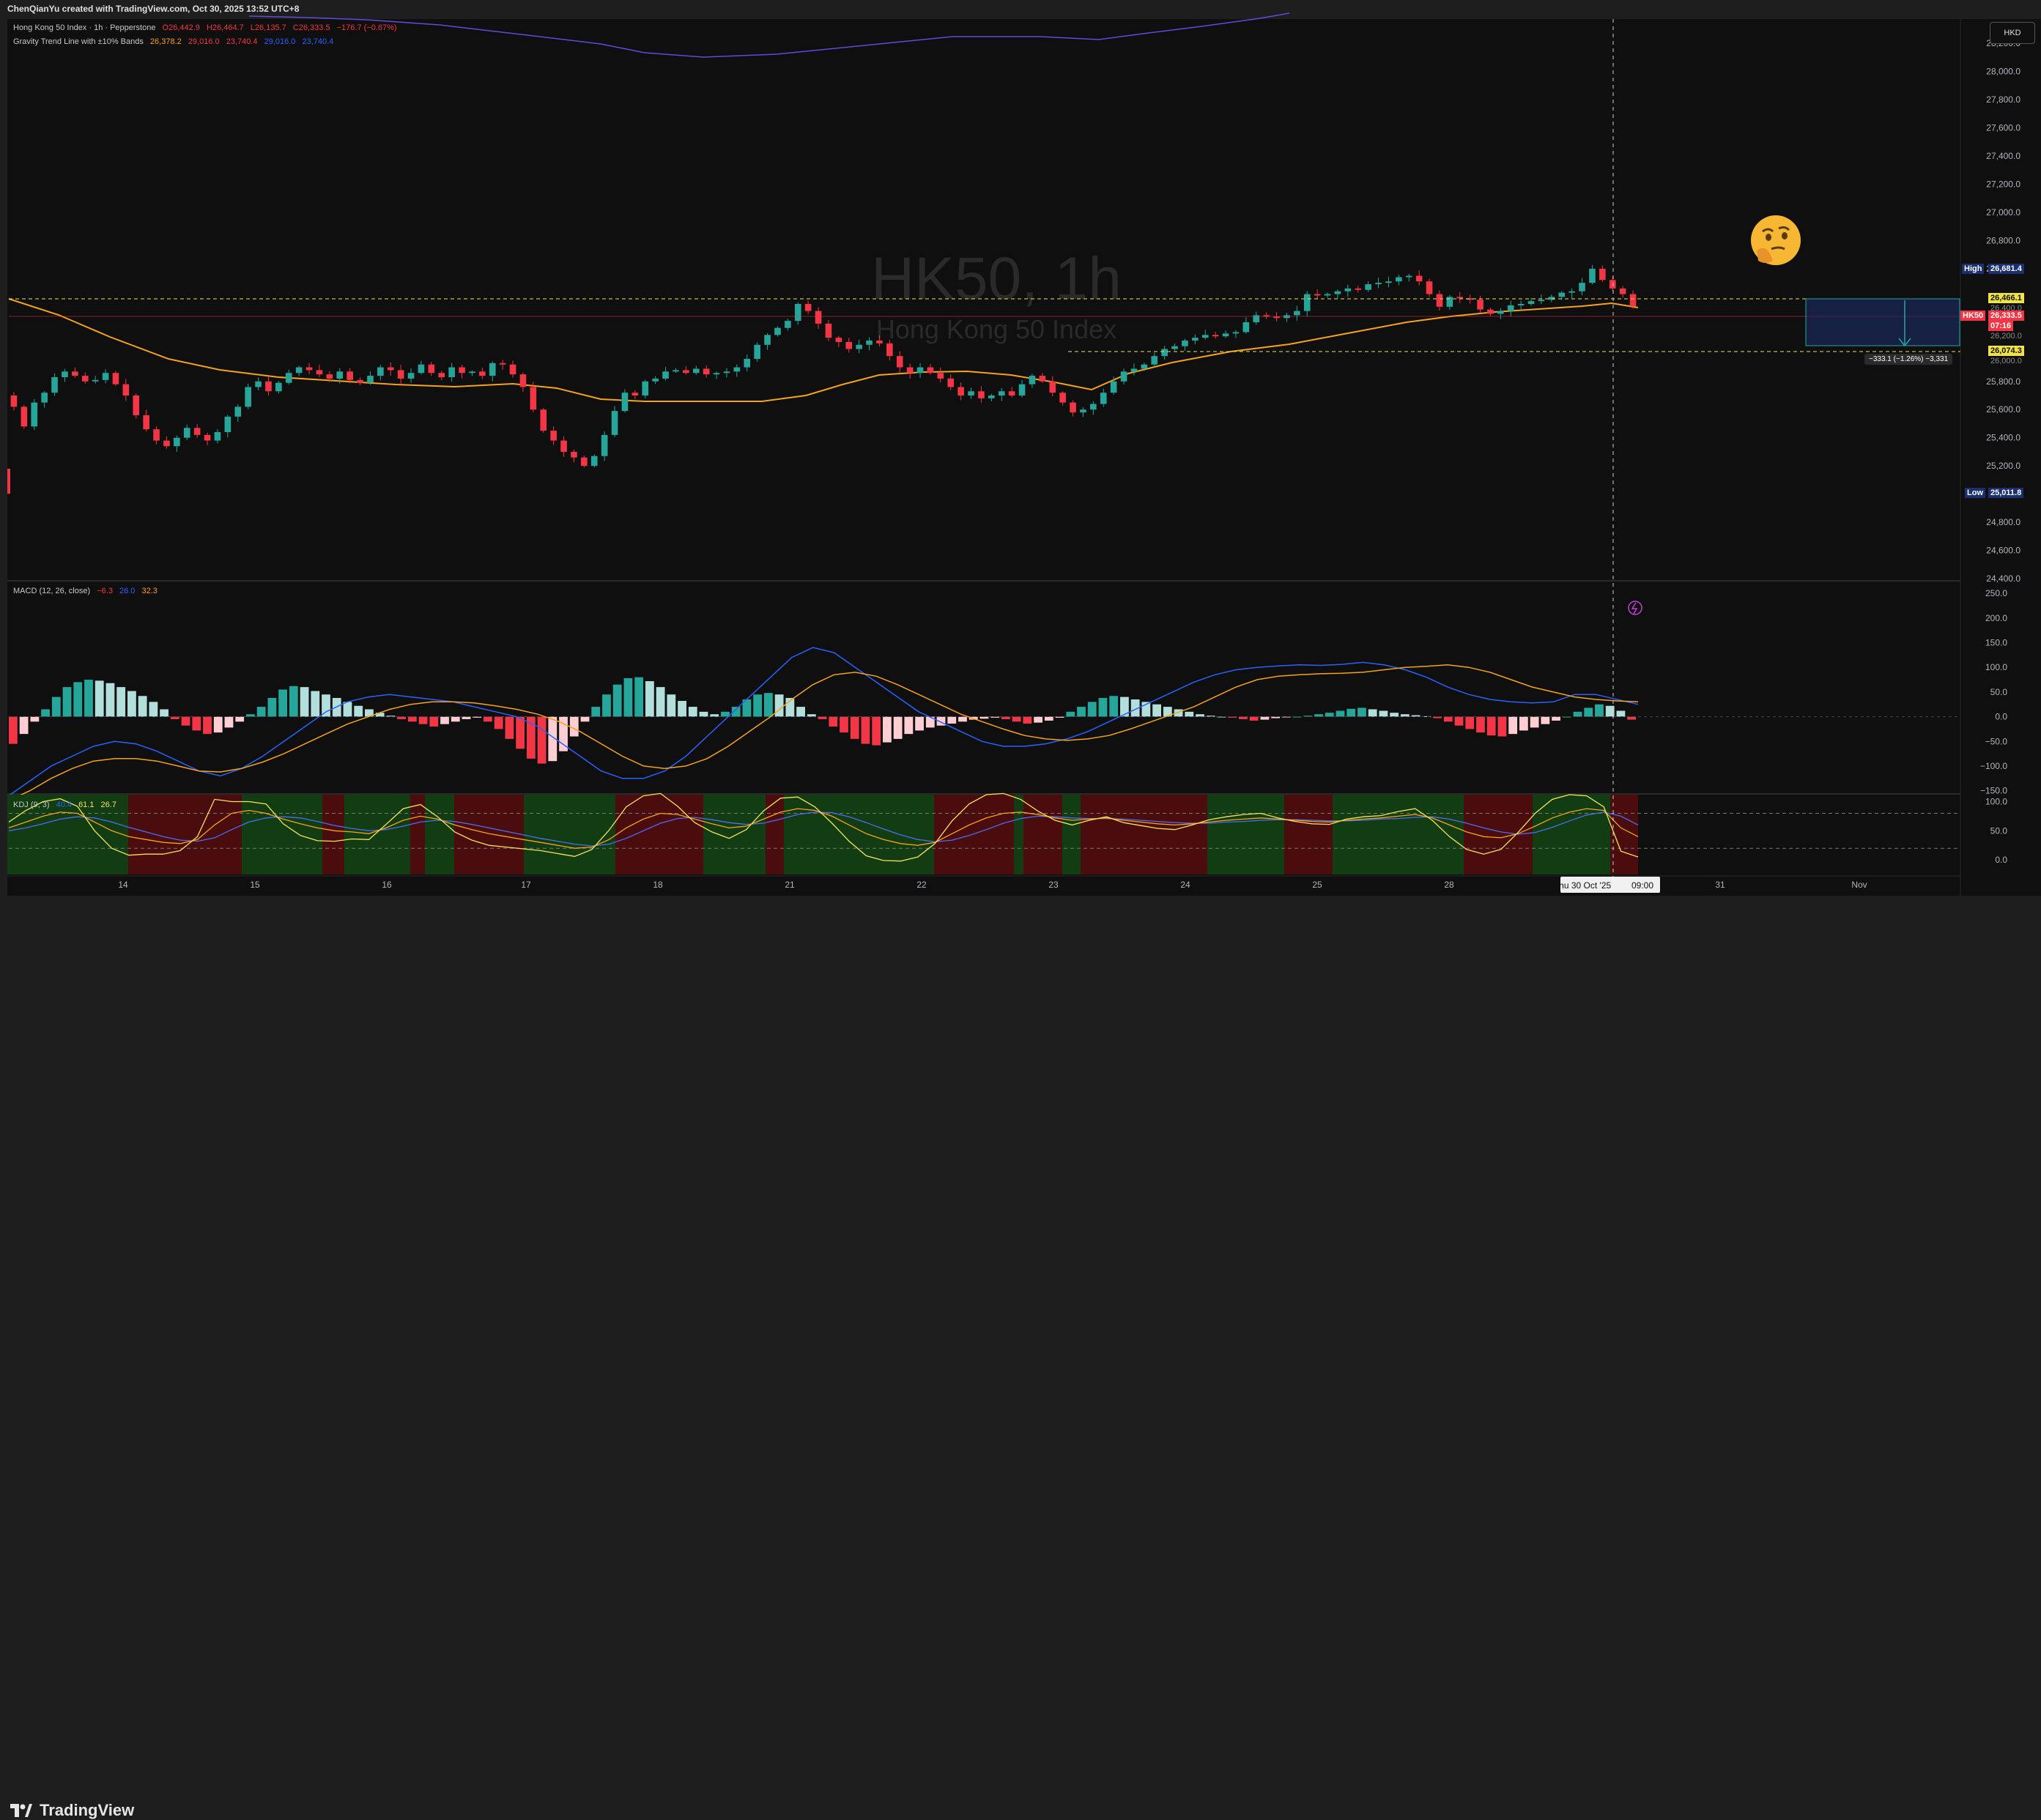 The width and height of the screenshot is (2041, 1820). I want to click on legend-kdj: KDJ (9, 3) 40.4 61.1 26.7, so click(64, 805).